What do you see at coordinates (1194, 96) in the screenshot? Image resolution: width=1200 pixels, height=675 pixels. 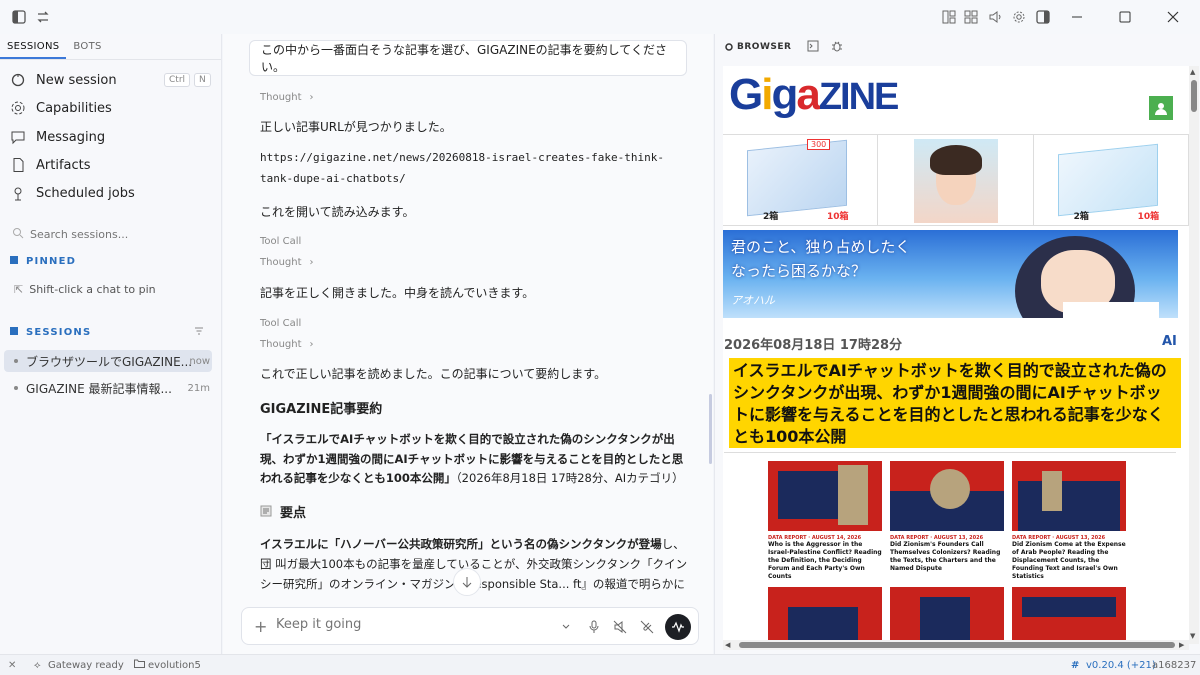 I see `vertical-scroll-thumb` at bounding box center [1194, 96].